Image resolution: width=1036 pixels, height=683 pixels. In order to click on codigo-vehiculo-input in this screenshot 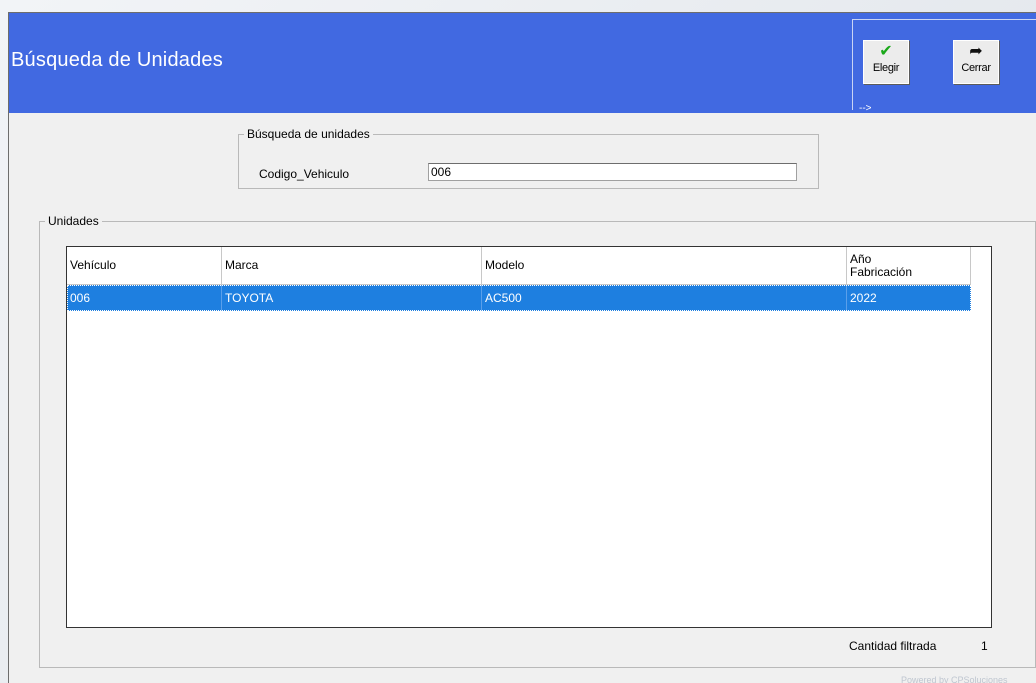, I will do `click(612, 172)`.